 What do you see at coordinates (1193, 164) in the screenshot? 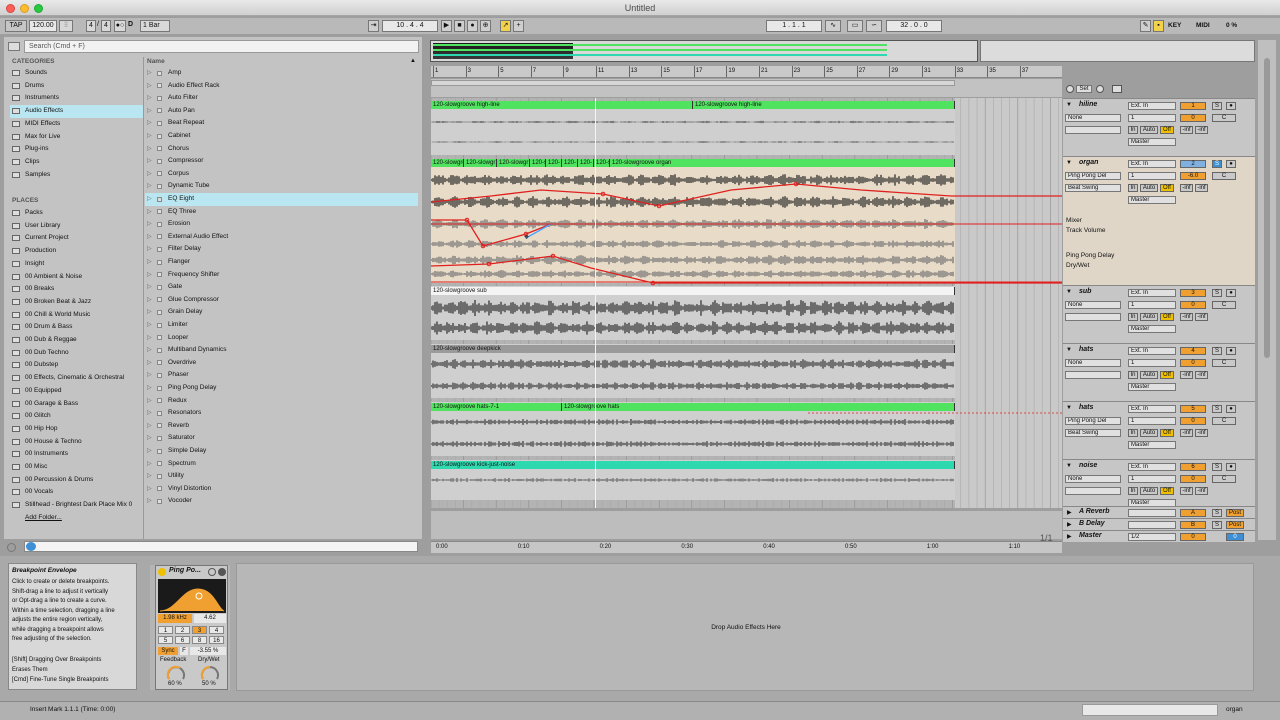
I see `track-activator: 2` at bounding box center [1193, 164].